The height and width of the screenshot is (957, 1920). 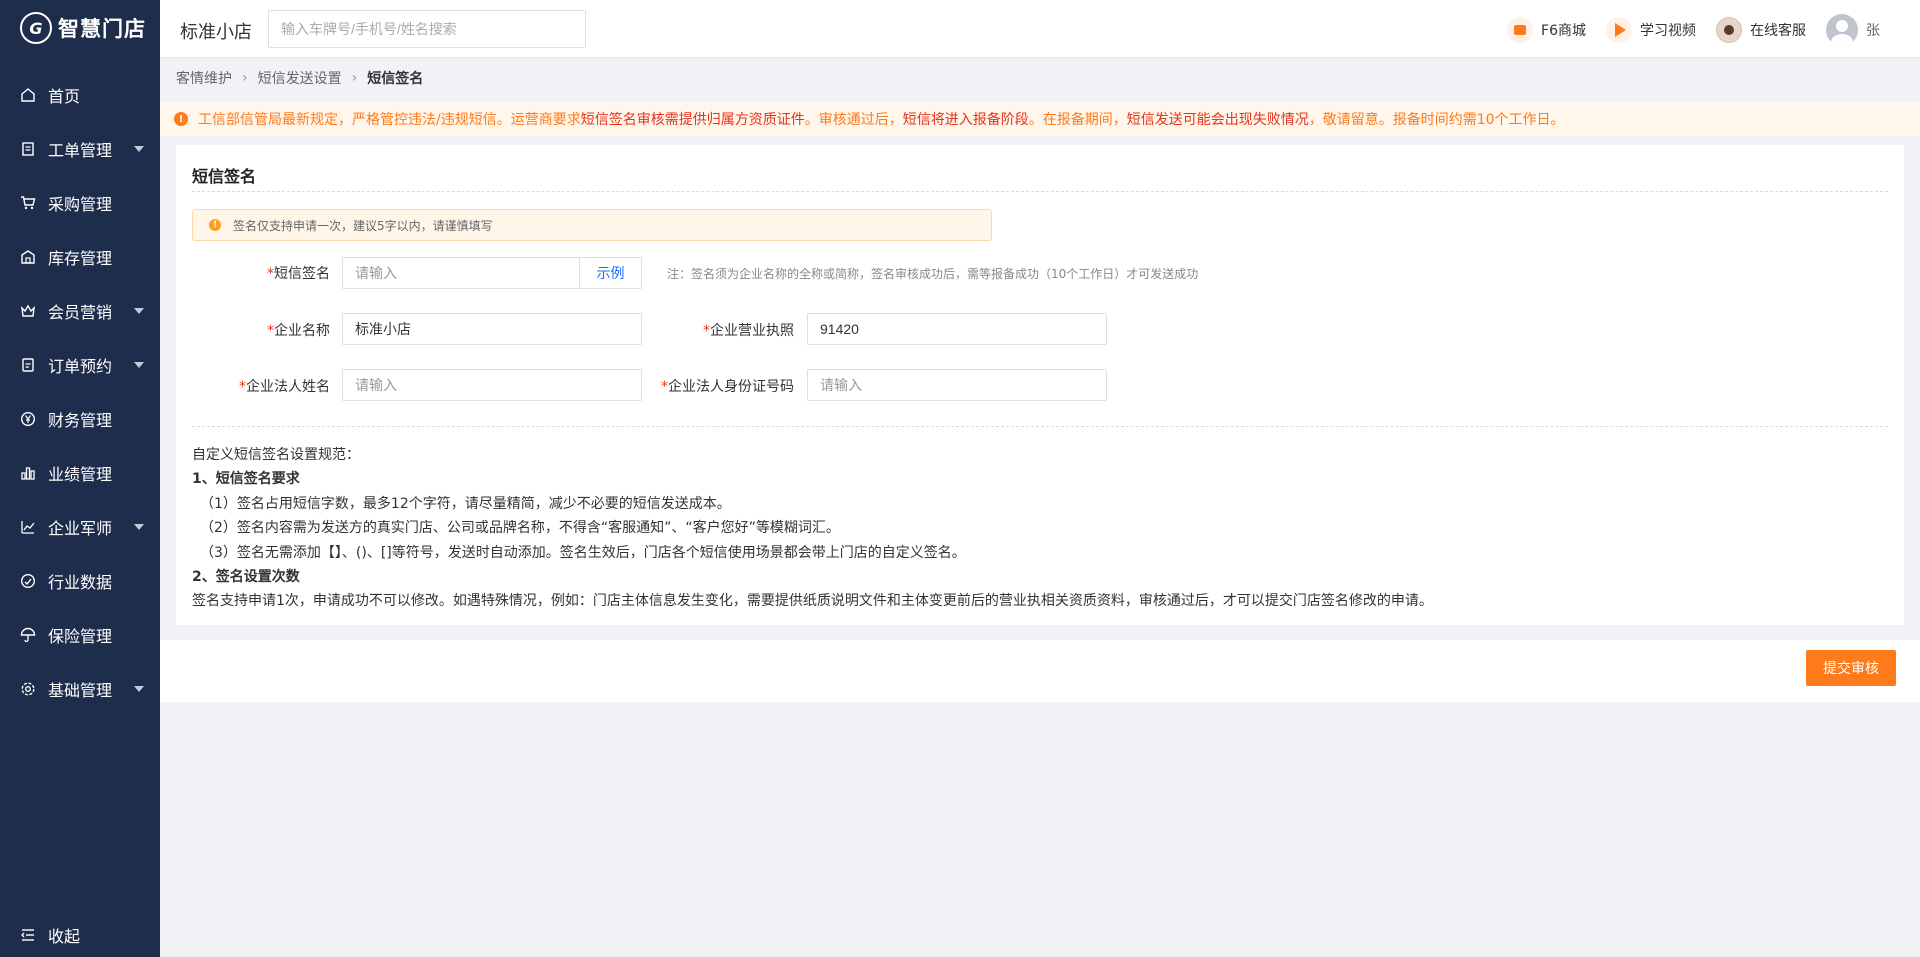 What do you see at coordinates (36, 28) in the screenshot?
I see `logo-mark-icon: G` at bounding box center [36, 28].